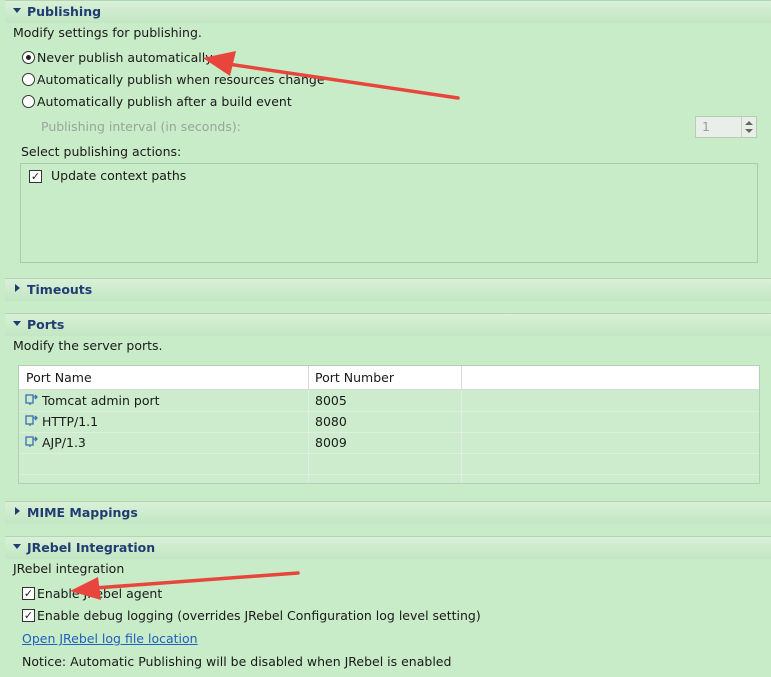  What do you see at coordinates (125, 57) in the screenshot?
I see `radio-never-publish-label: Never publish automatically` at bounding box center [125, 57].